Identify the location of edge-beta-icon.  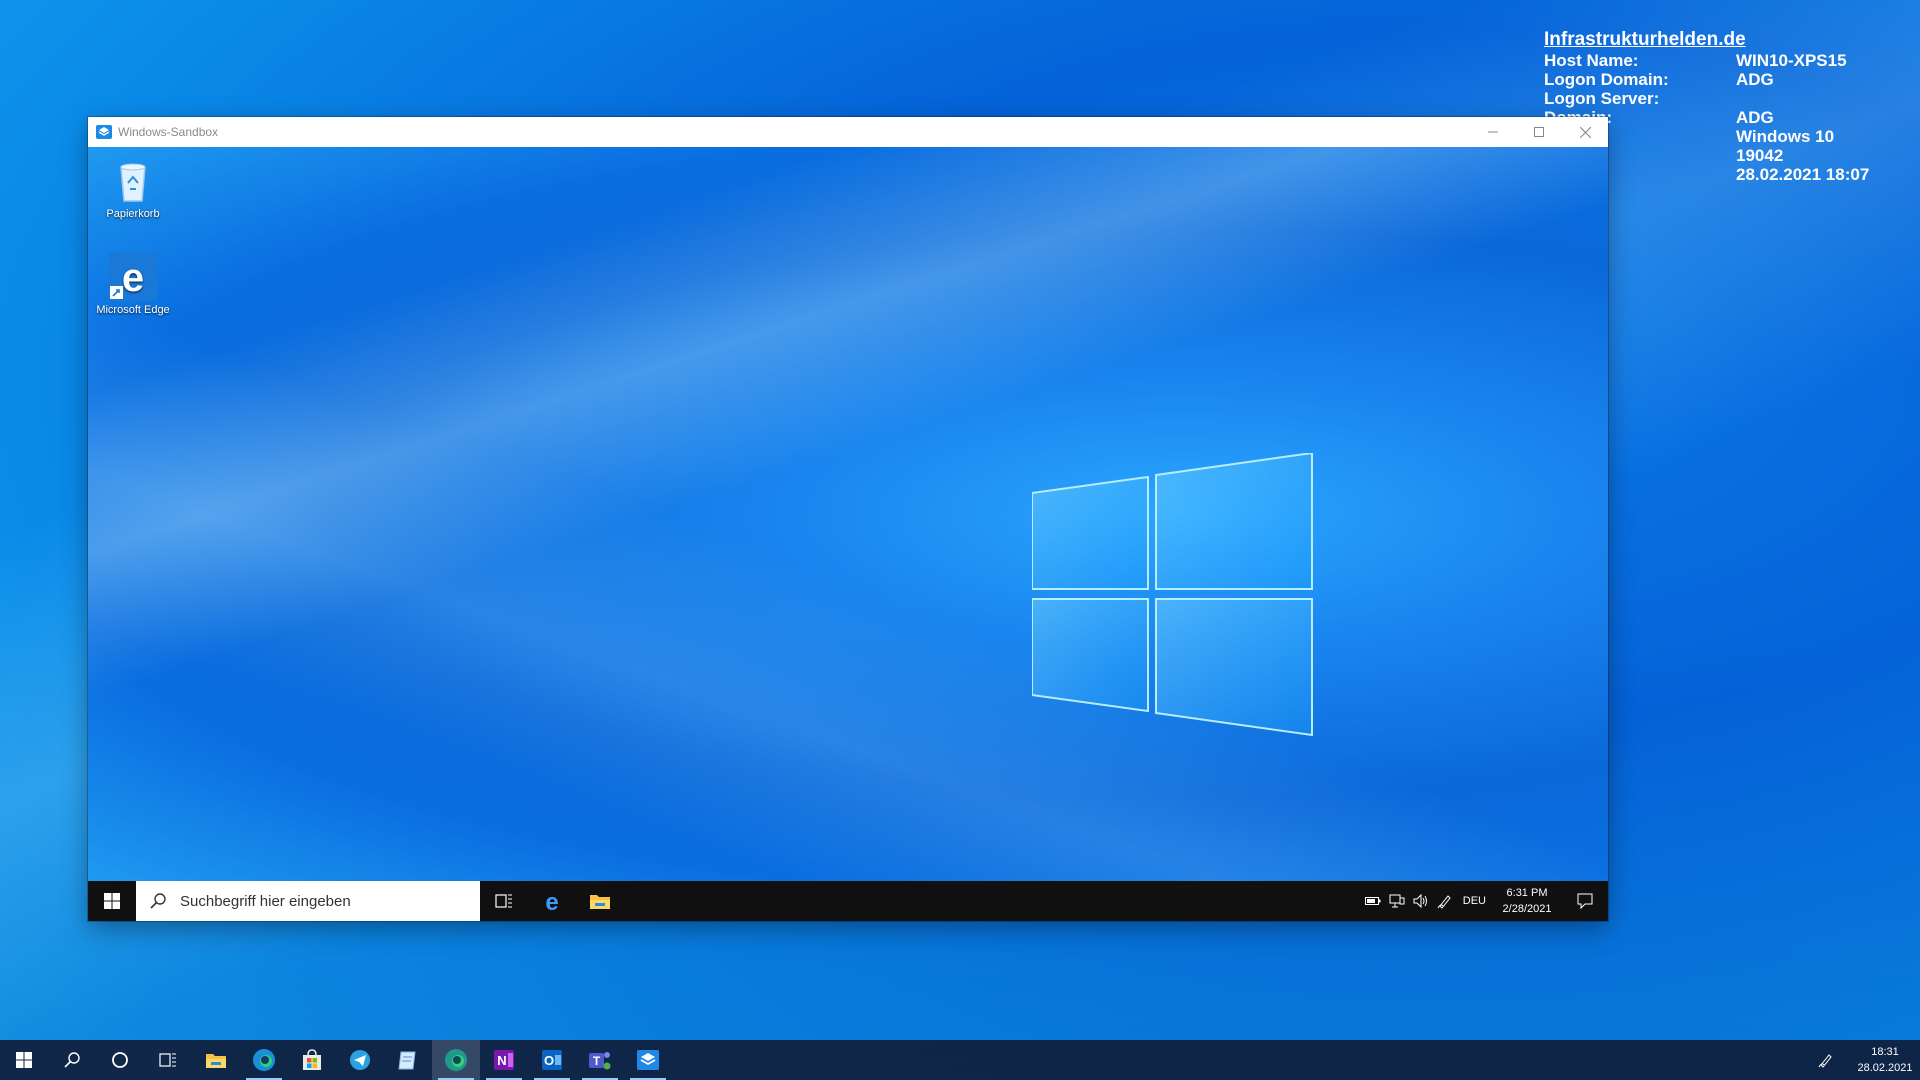
(456, 1060).